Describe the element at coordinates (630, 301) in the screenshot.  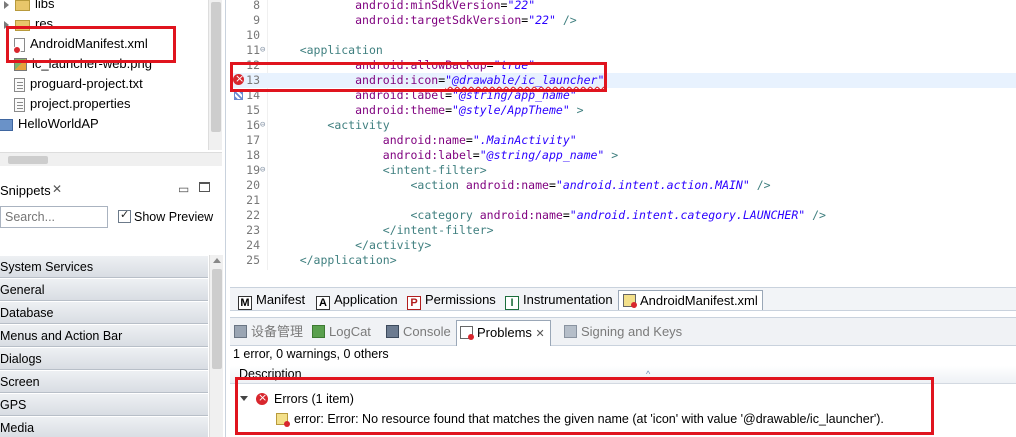
I see `xml-file-icon` at that location.